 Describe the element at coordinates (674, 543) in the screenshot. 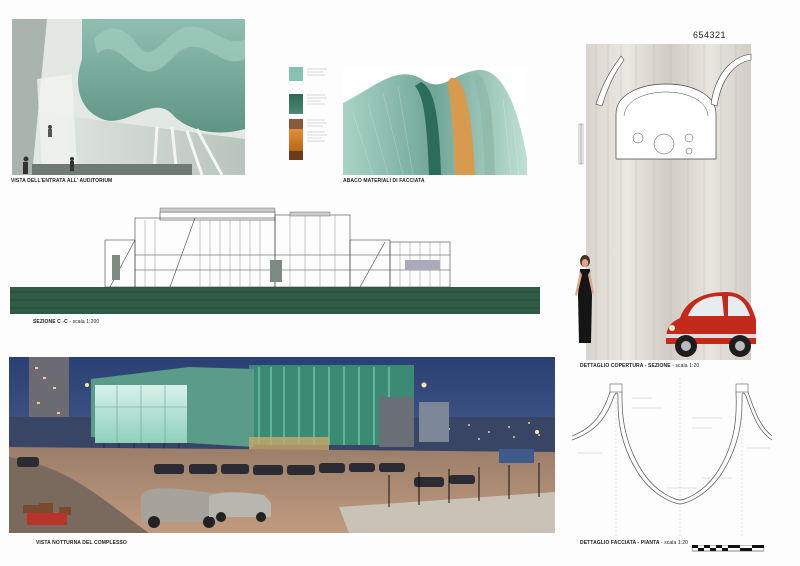

I see `facade-scale: - scala 1:20` at that location.